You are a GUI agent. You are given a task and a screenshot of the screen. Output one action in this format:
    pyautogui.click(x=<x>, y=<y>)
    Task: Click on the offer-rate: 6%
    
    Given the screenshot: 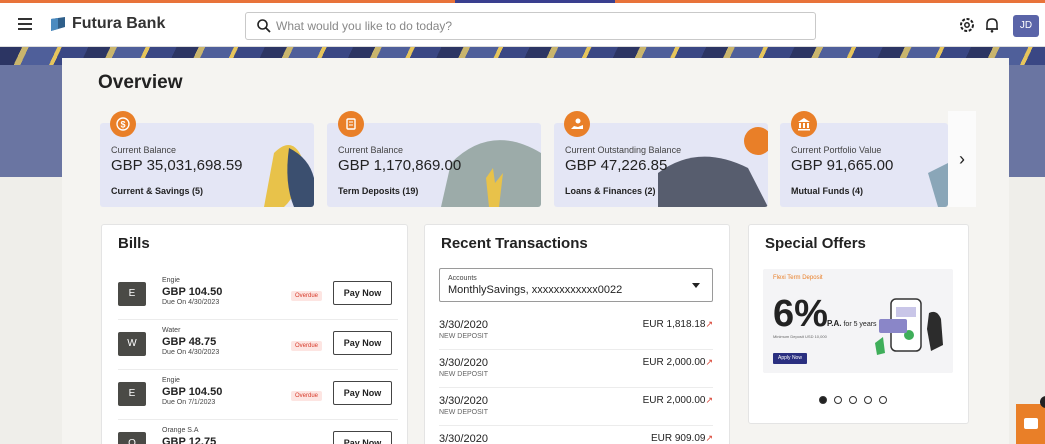 What is the action you would take?
    pyautogui.click(x=800, y=314)
    